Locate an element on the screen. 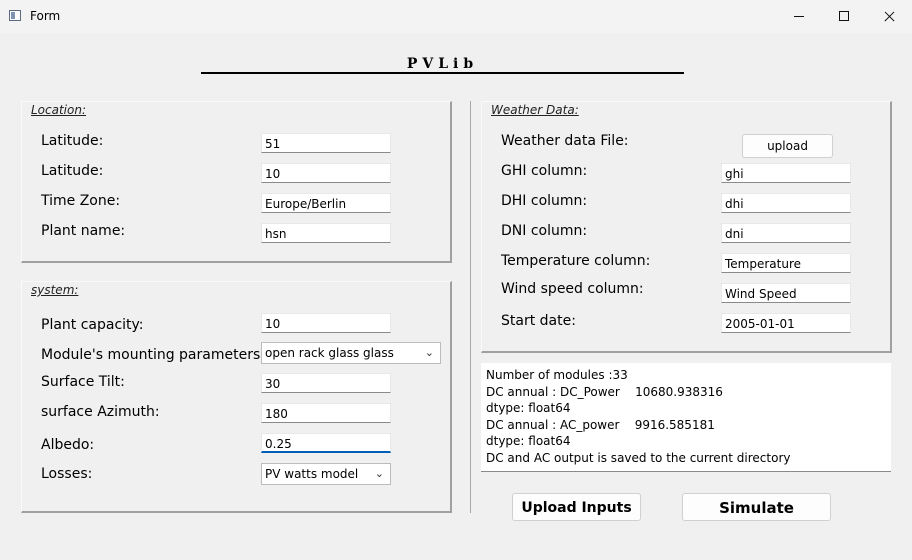  mounting-select-value: open rack glass glass is located at coordinates (329, 353).